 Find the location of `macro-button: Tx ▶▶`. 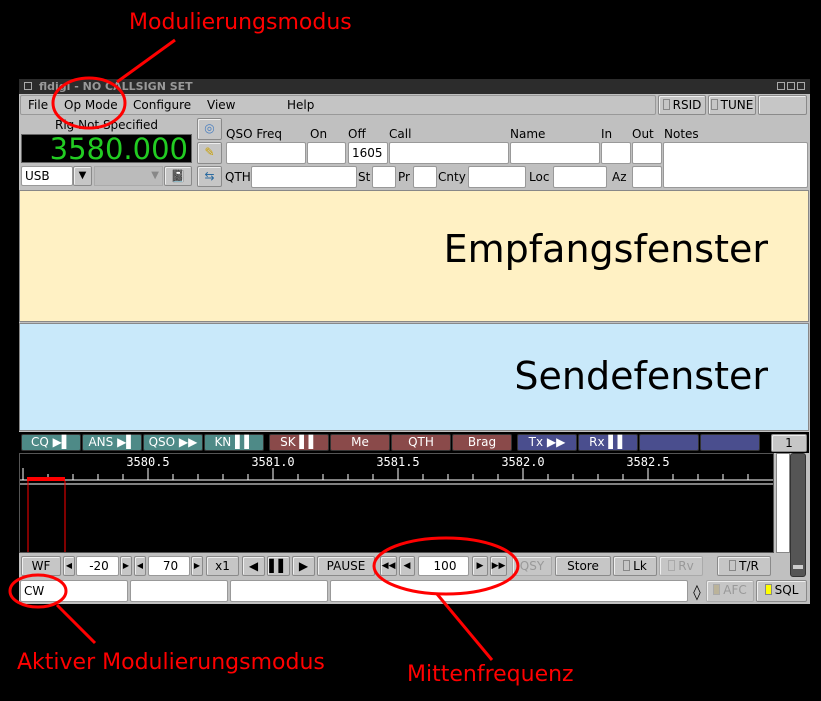

macro-button: Tx ▶▶ is located at coordinates (547, 442).